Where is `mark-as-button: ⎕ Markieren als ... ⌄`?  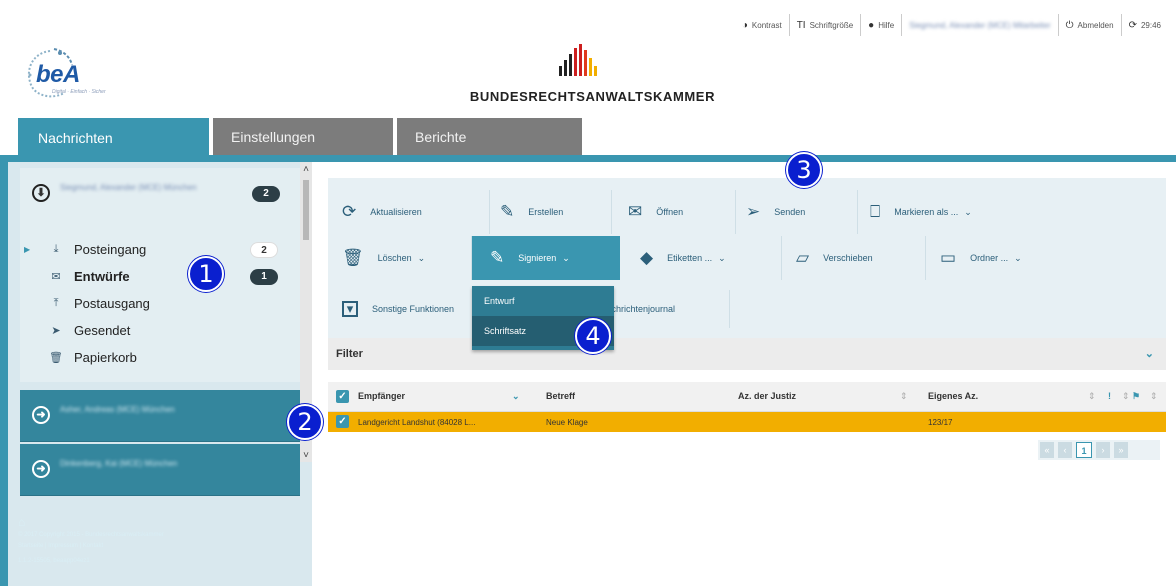 mark-as-button: ⎕ Markieren als ... ⌄ is located at coordinates (960, 212).